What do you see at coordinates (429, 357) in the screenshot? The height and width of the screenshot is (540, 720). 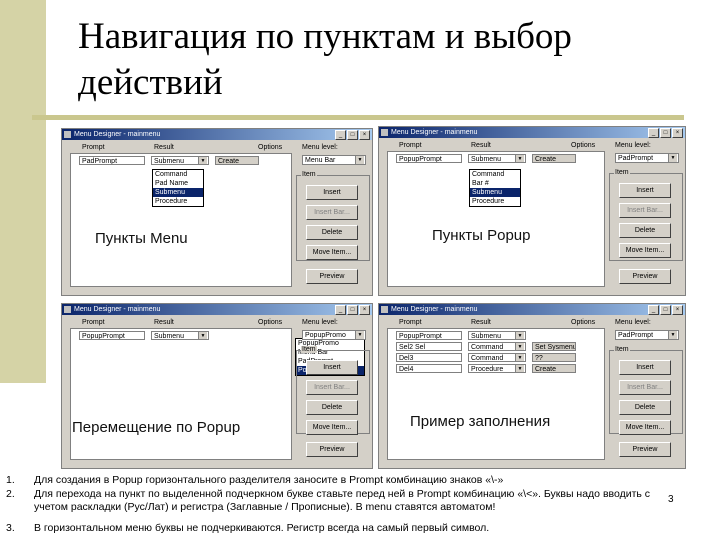 I see `prompt-field: Del3` at bounding box center [429, 357].